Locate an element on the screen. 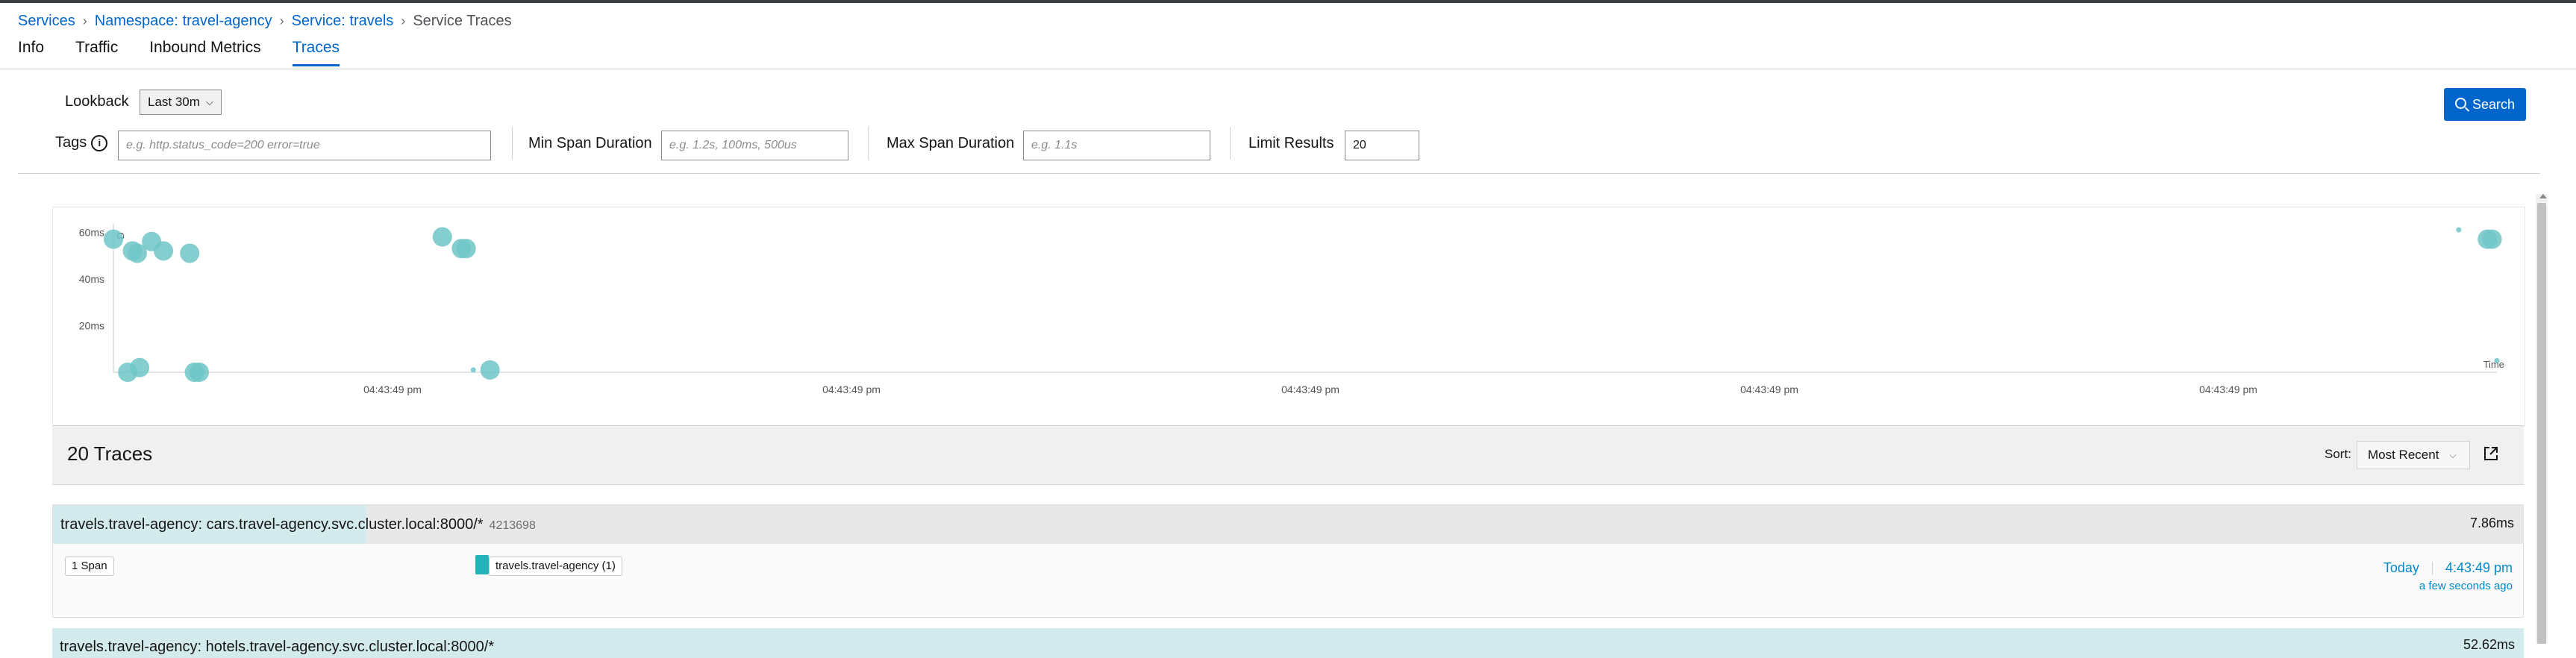  timestamp-divider is located at coordinates (2432, 569).